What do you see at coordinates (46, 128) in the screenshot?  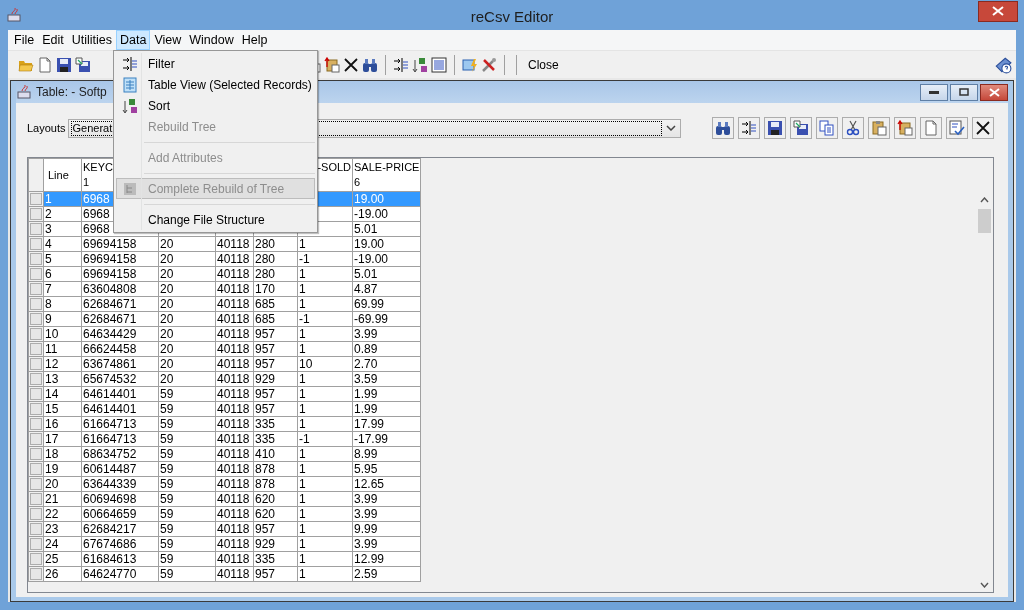 I see `layouts-label: Layouts` at bounding box center [46, 128].